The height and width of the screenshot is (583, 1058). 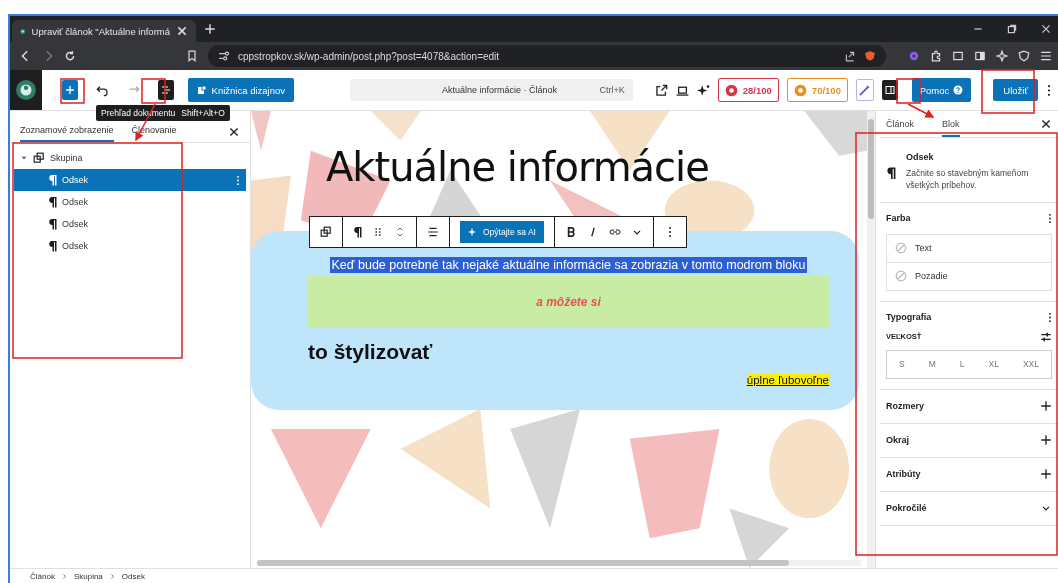 What do you see at coordinates (596, 167) in the screenshot?
I see `post-title: Aktuálne informácie` at bounding box center [596, 167].